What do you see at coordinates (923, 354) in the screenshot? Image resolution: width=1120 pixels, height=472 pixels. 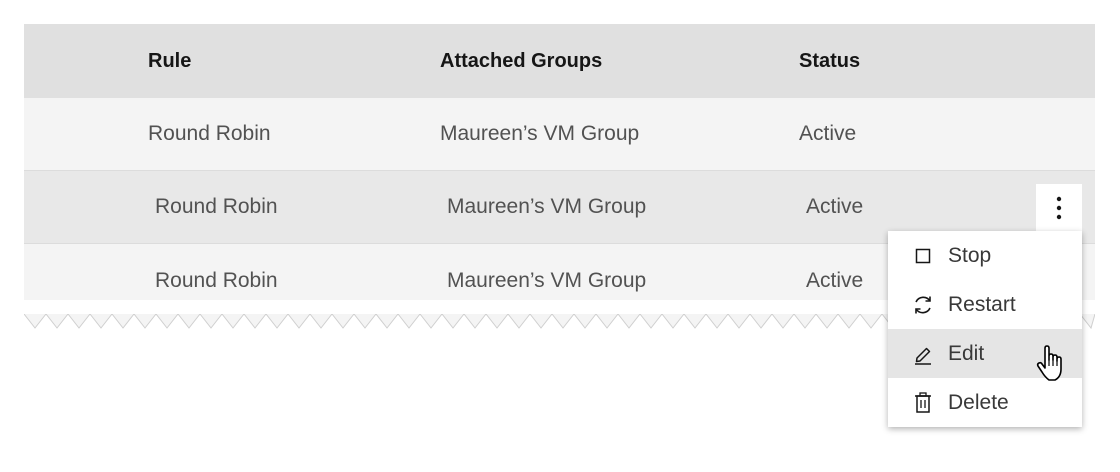 I see `edit-icon` at bounding box center [923, 354].